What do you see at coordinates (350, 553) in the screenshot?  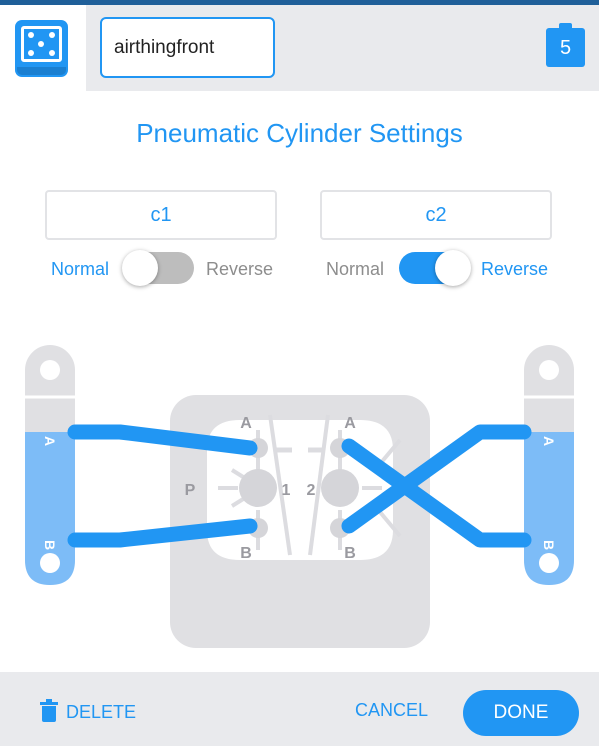 I see `valve-2-port-b-label: B` at bounding box center [350, 553].